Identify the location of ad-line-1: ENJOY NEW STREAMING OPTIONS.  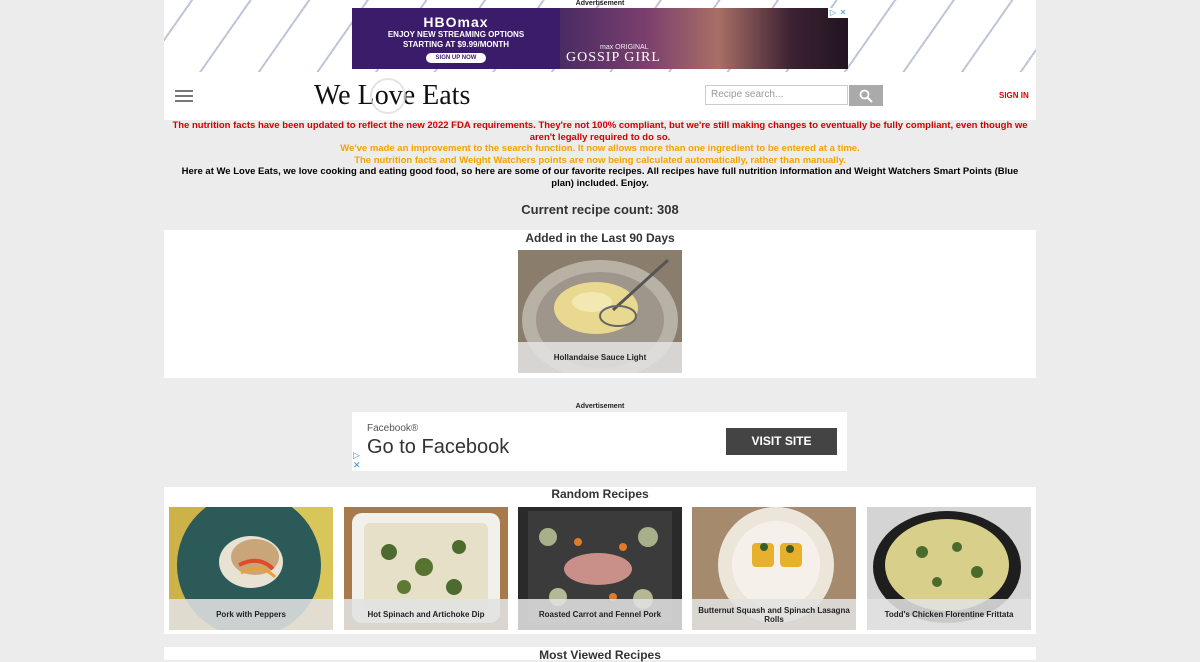
(456, 34).